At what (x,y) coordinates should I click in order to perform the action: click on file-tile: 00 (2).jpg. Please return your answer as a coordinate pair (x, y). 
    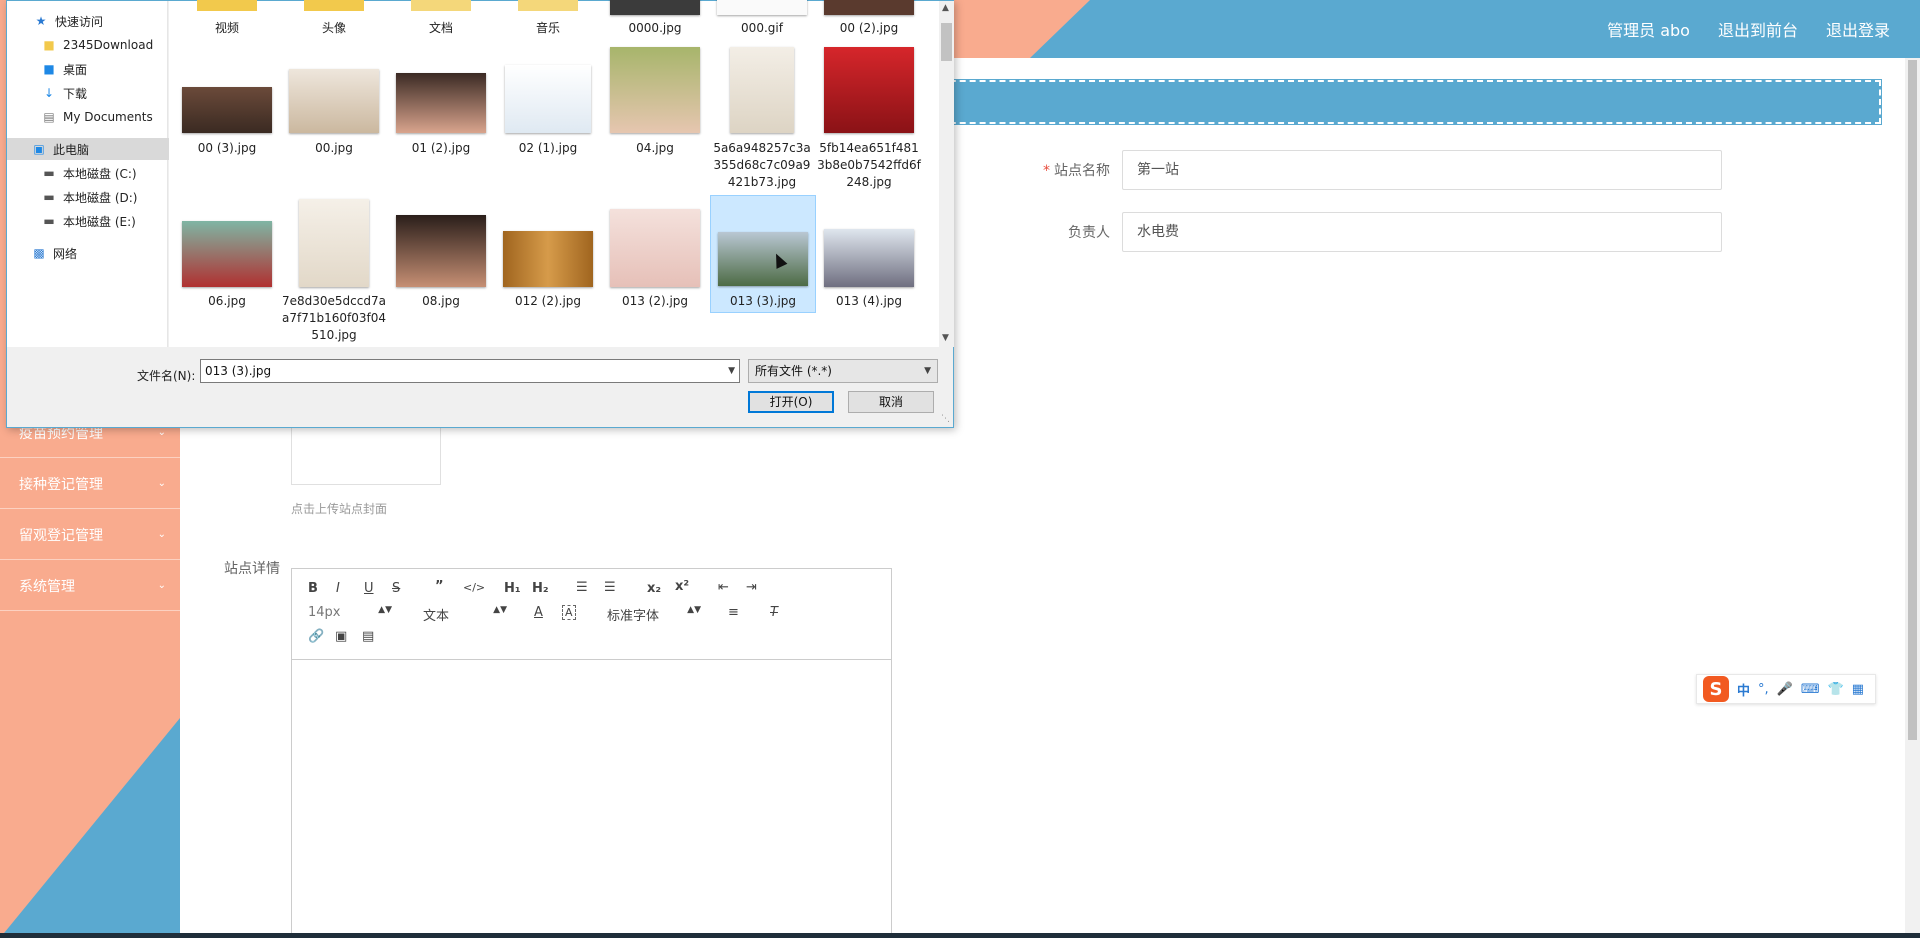
    Looking at the image, I should click on (869, 20).